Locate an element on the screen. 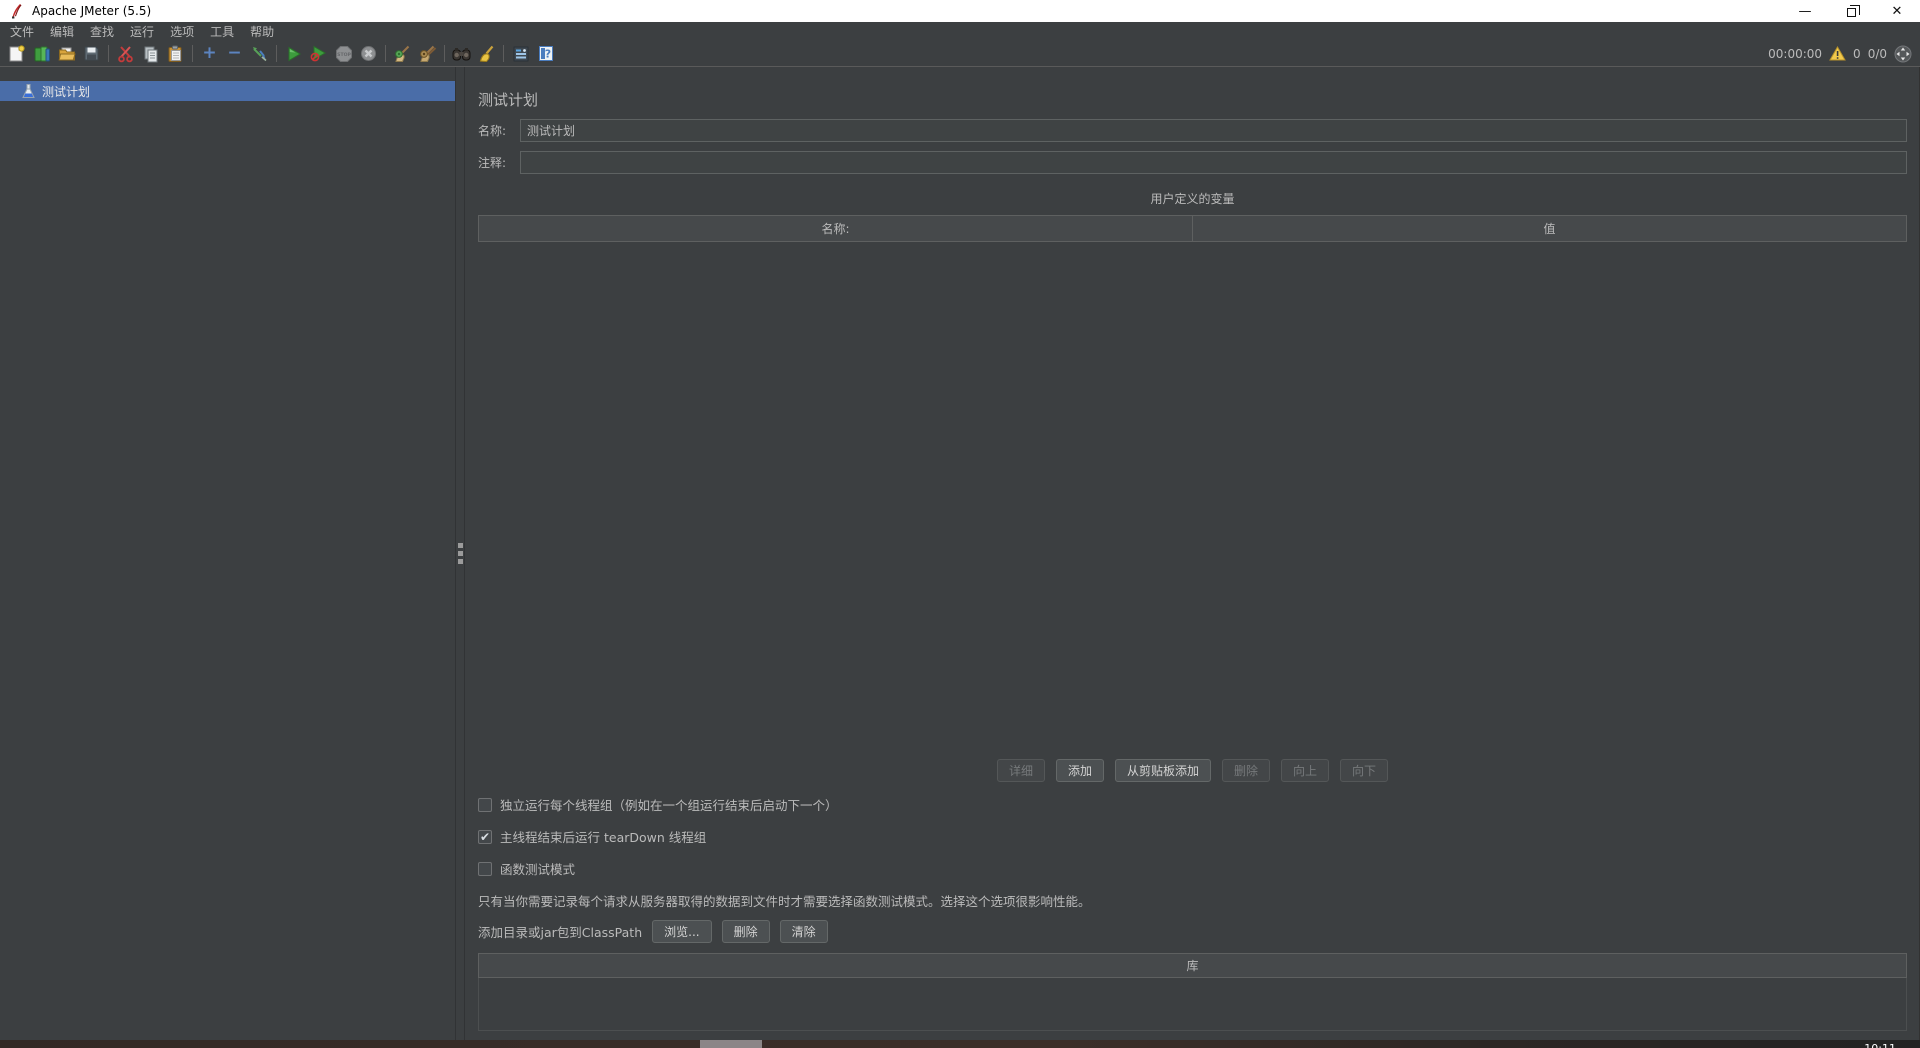  templates-icon is located at coordinates (42, 53).